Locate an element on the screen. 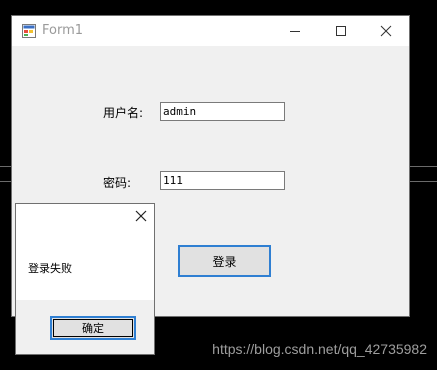 The width and height of the screenshot is (437, 370). watermark-text: https://blog.csdn.net/qq_42735982 is located at coordinates (319, 349).